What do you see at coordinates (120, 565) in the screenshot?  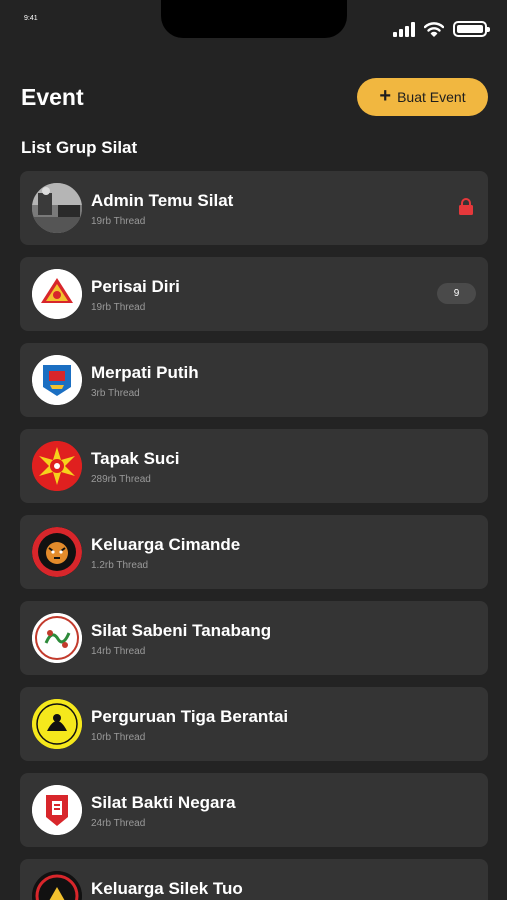 I see `group-thread-count: 1.2rb Thread` at bounding box center [120, 565].